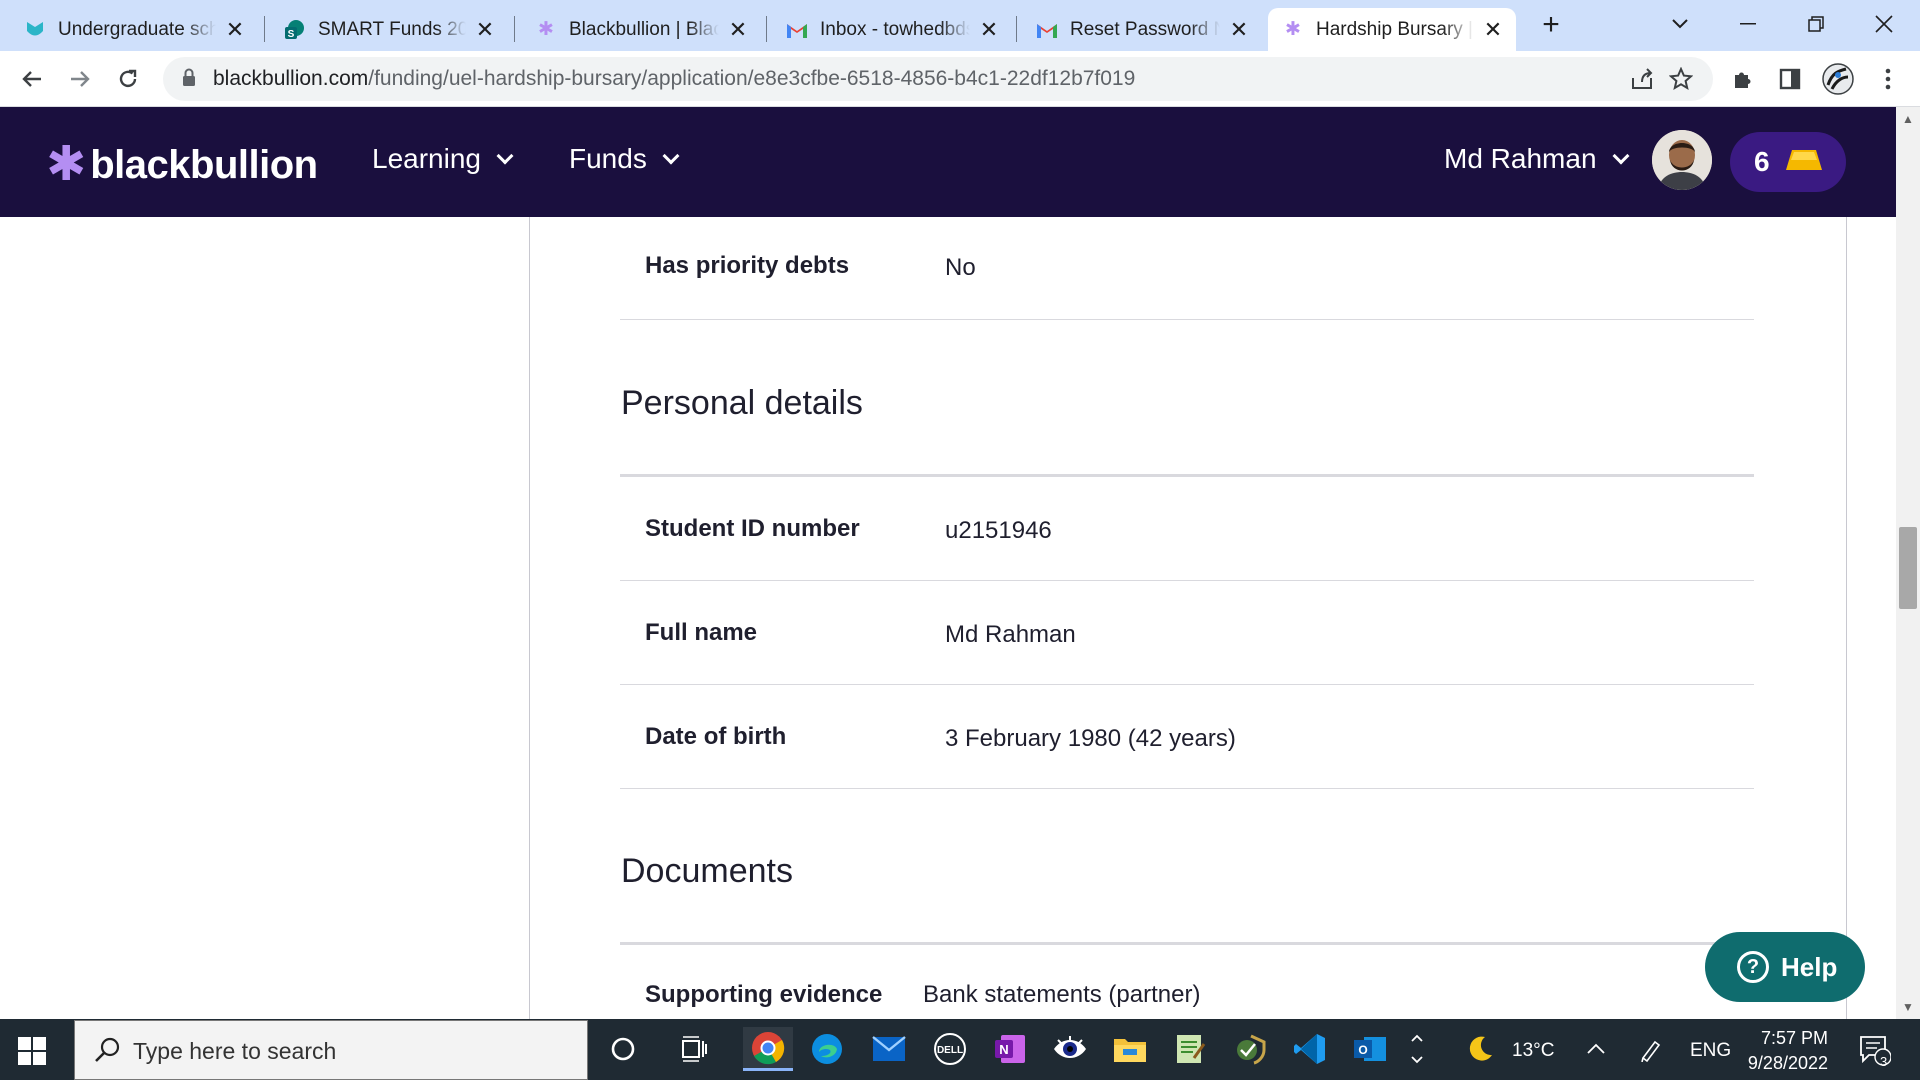 This screenshot has width=1920, height=1080. I want to click on row-label: Student ID number, so click(752, 528).